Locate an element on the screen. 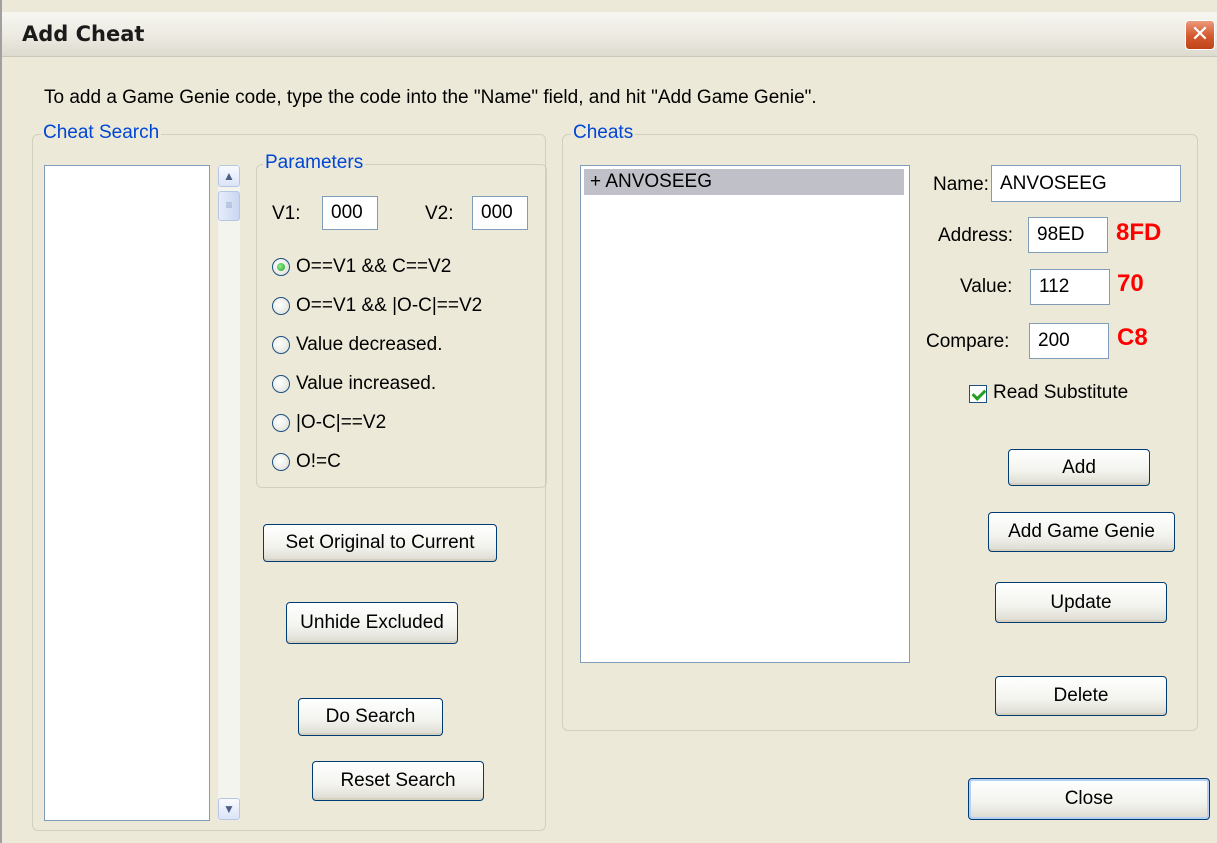 This screenshot has width=1217, height=843. read-substitute-checkbox is located at coordinates (978, 394).